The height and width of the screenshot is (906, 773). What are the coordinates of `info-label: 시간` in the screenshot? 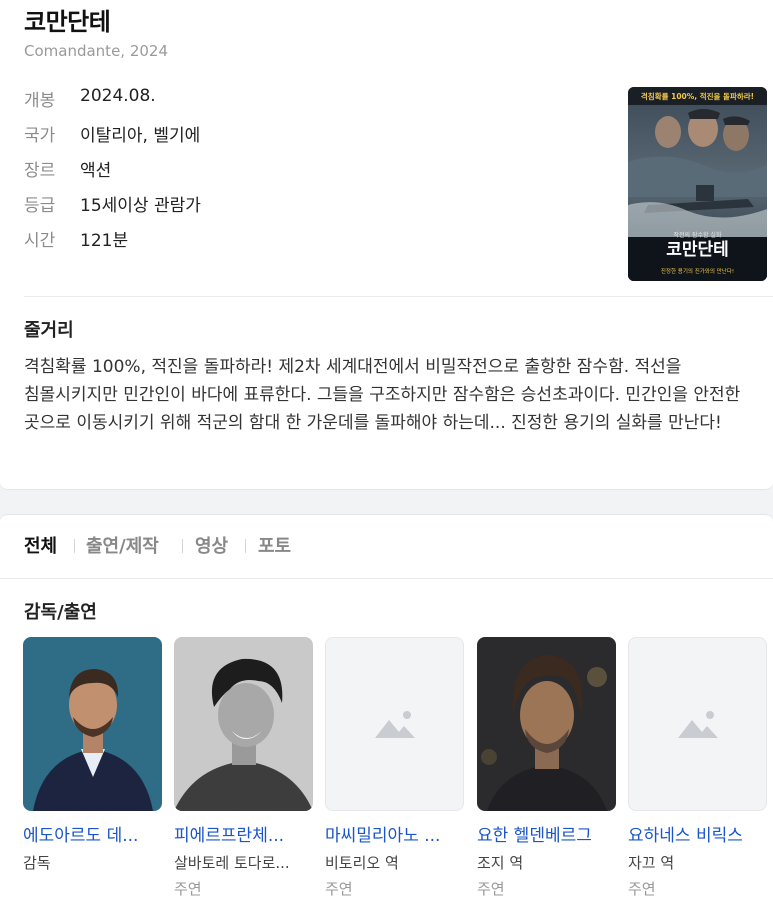 It's located at (40, 241).